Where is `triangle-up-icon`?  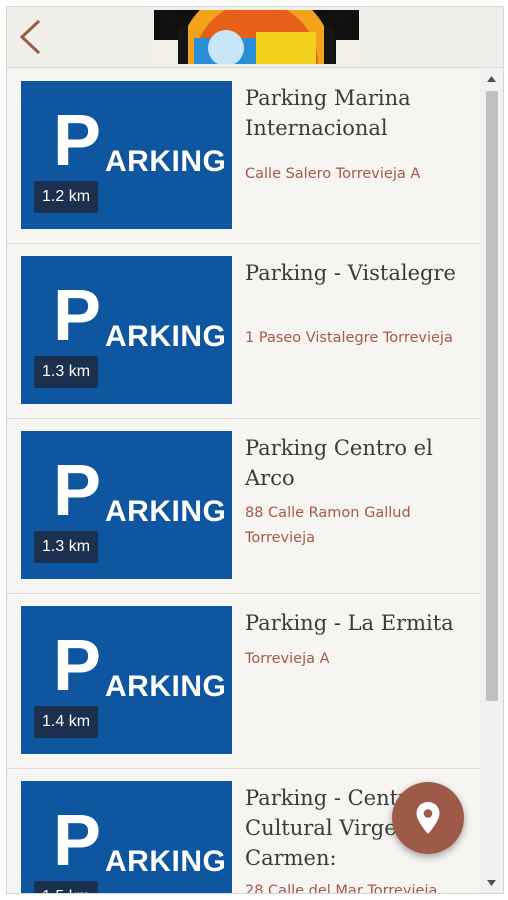
triangle-up-icon is located at coordinates (491, 79).